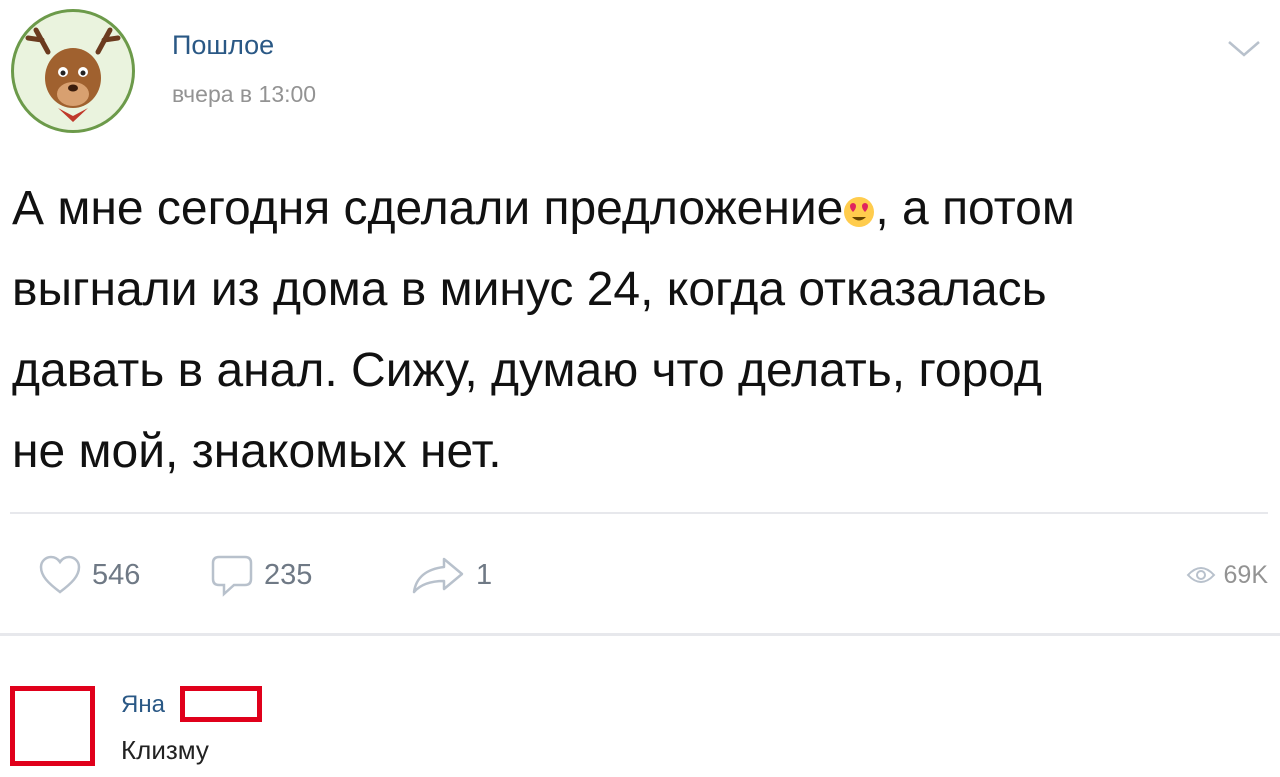 This screenshot has width=1280, height=777. Describe the element at coordinates (639, 513) in the screenshot. I see `post-divider` at that location.